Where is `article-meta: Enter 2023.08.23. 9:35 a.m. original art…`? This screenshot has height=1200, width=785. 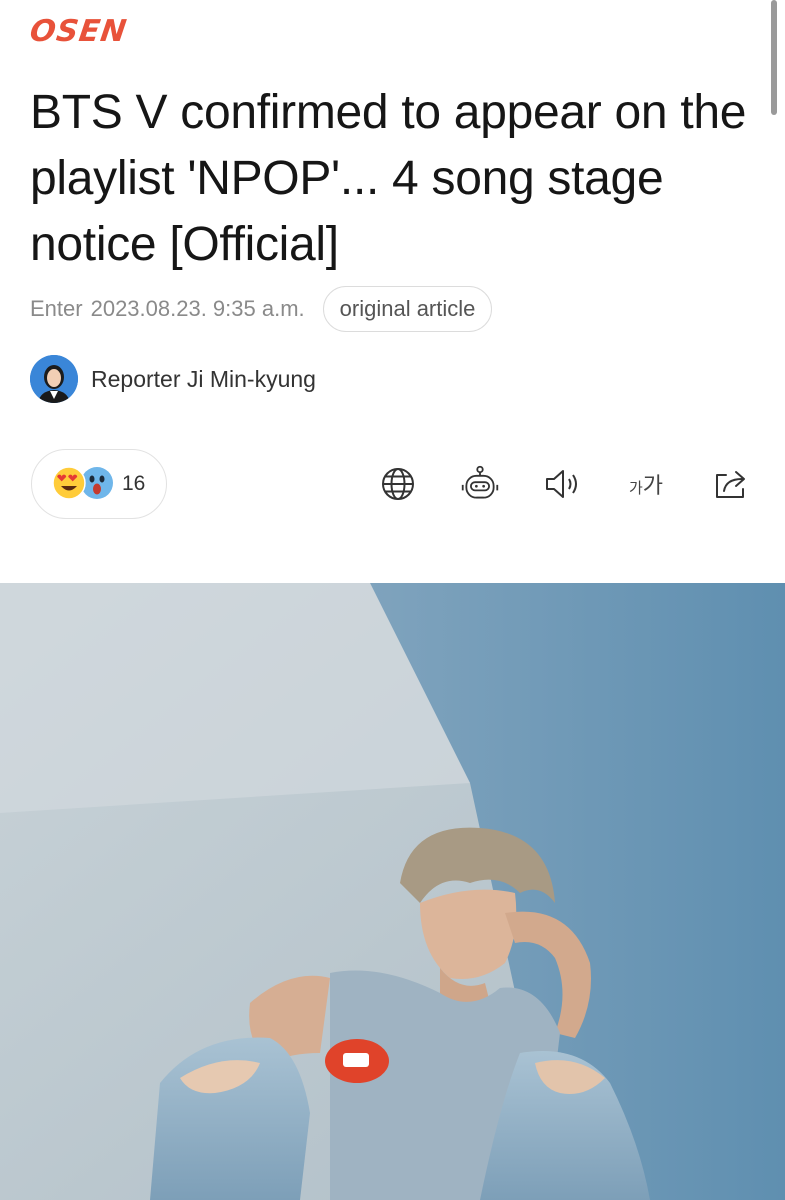
article-meta: Enter 2023.08.23. 9:35 a.m. original art… is located at coordinates (261, 309).